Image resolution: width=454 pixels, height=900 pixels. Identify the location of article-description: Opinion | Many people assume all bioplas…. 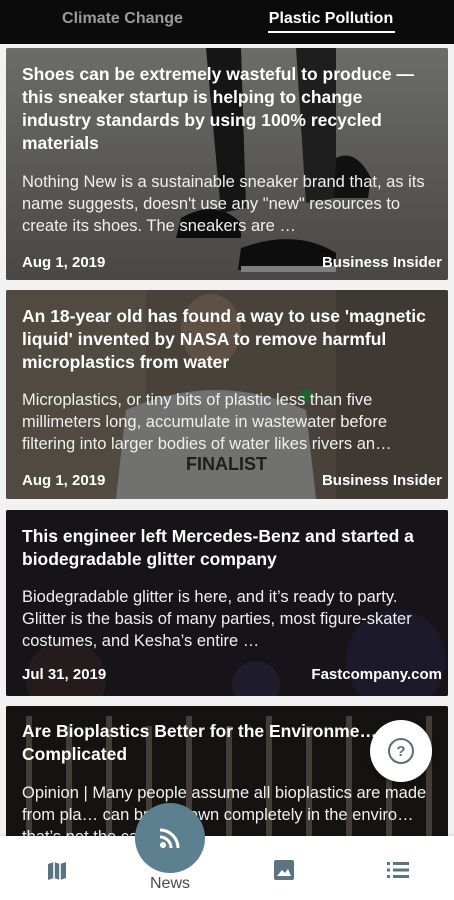
(224, 810).